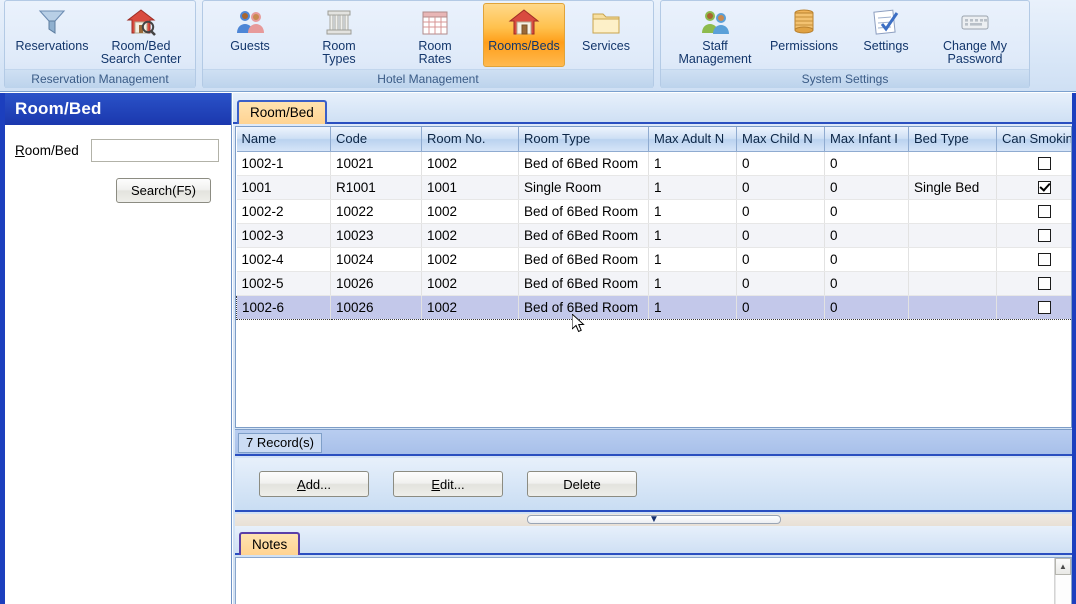 This screenshot has width=1076, height=604. I want to click on cell-bed-type: Single Bed, so click(952, 187).